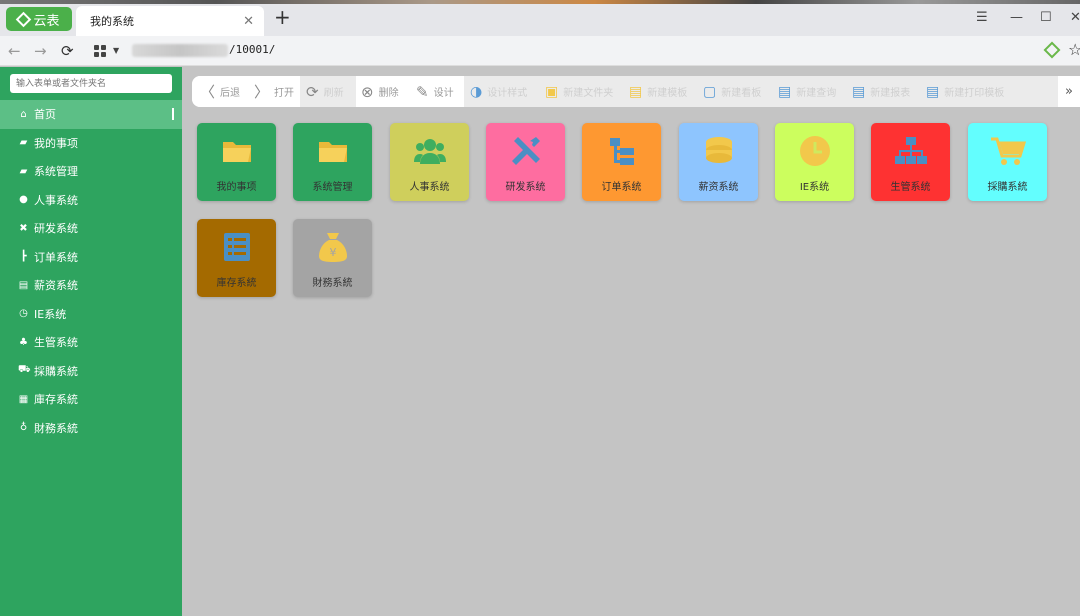 This screenshot has width=1080, height=616. I want to click on tile-label: 採購系統, so click(1007, 187).